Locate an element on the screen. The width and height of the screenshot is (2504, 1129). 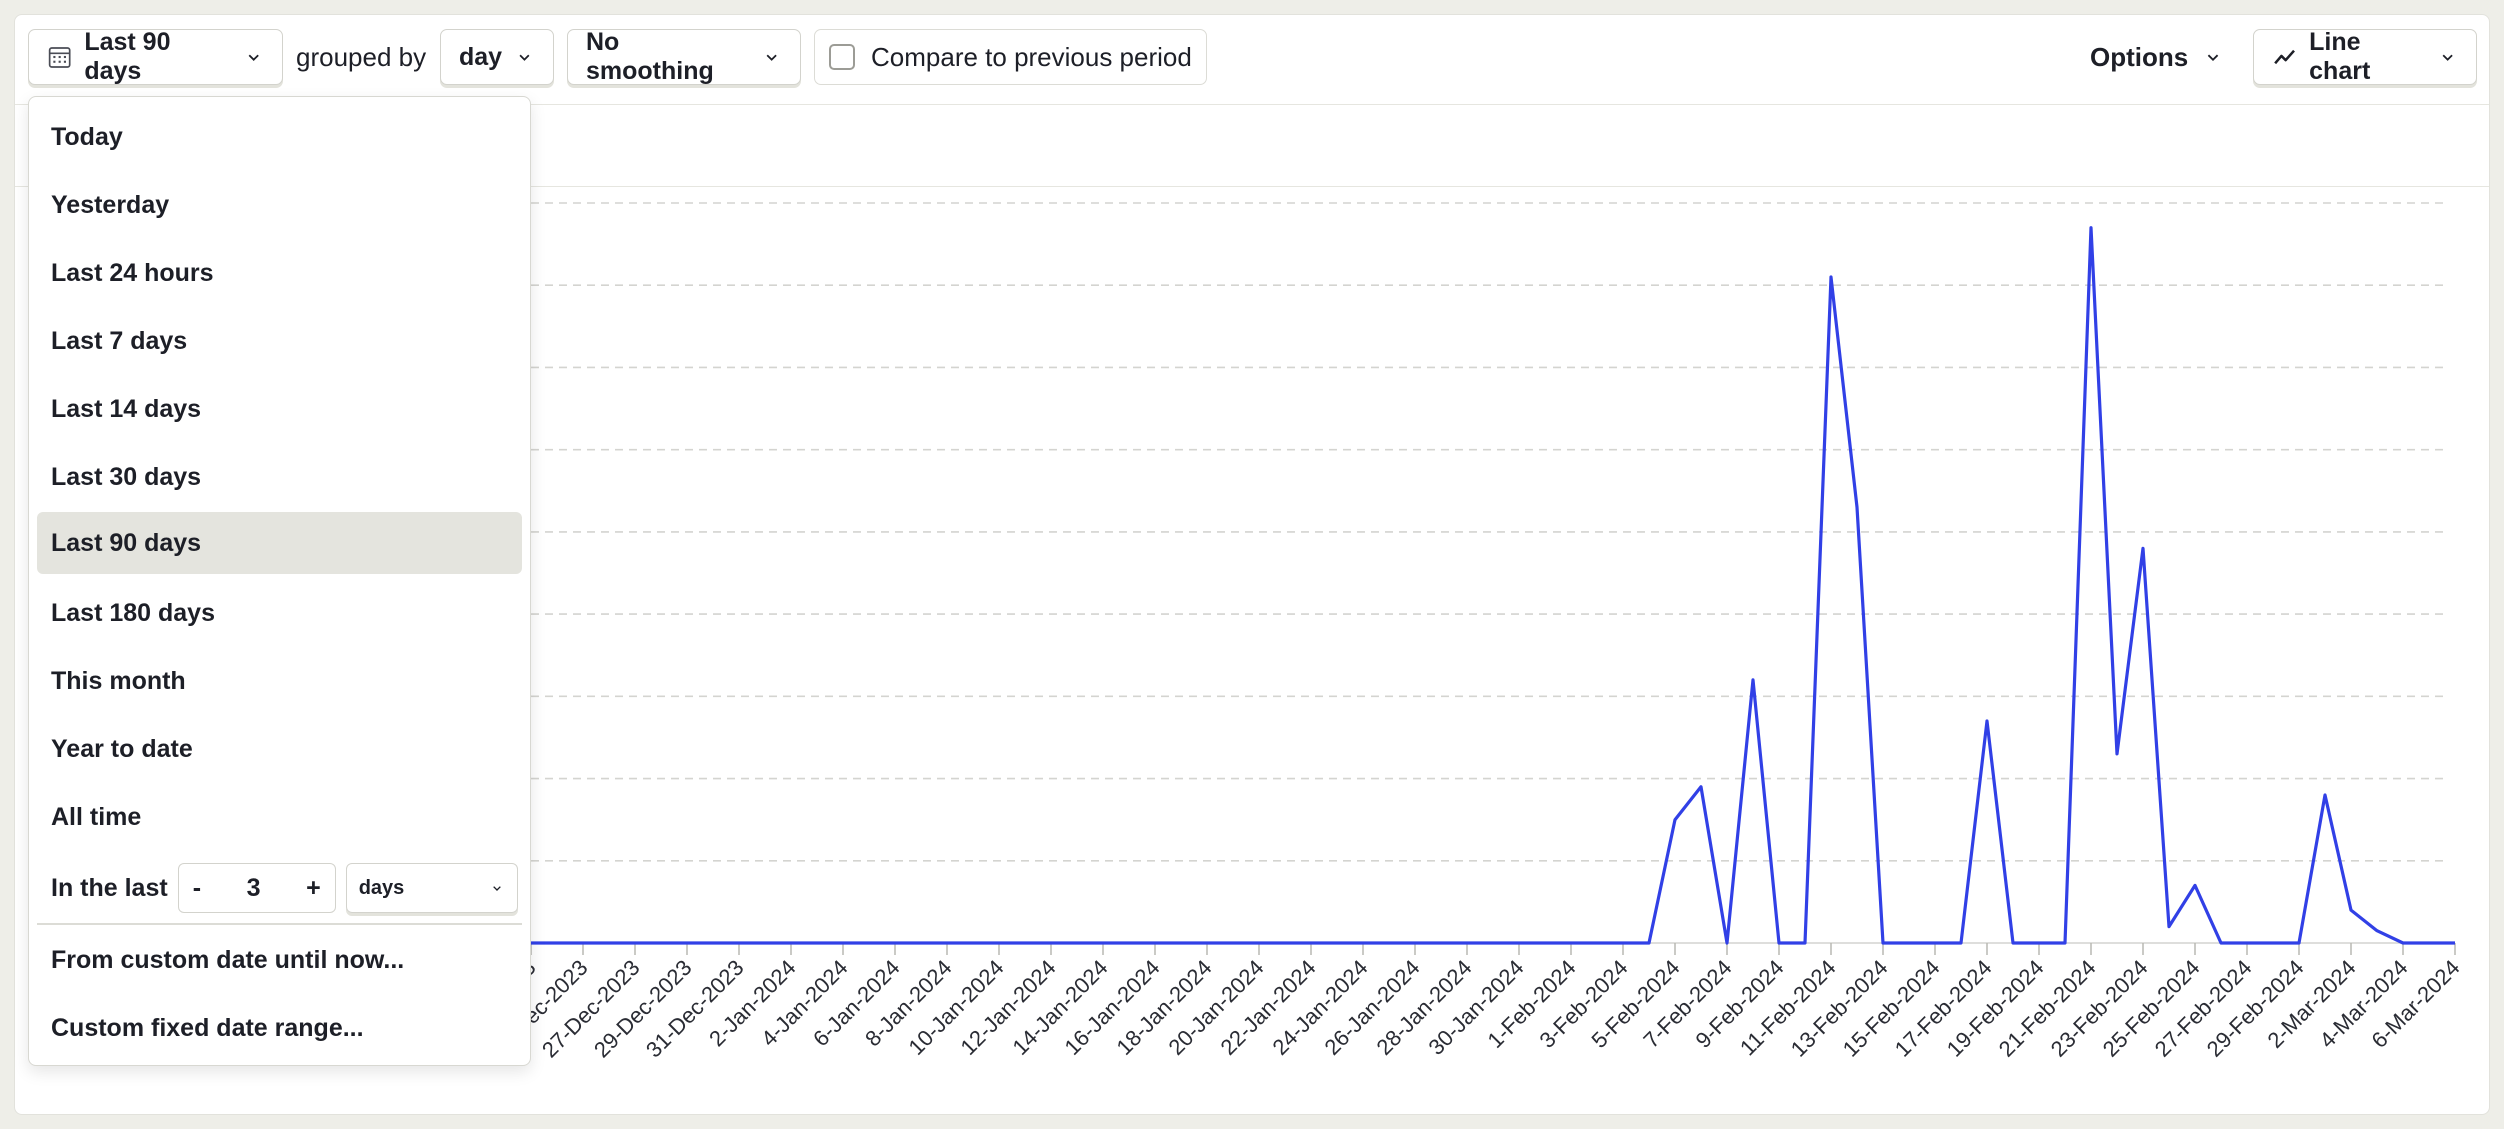
stepper-value: 3 is located at coordinates (254, 888).